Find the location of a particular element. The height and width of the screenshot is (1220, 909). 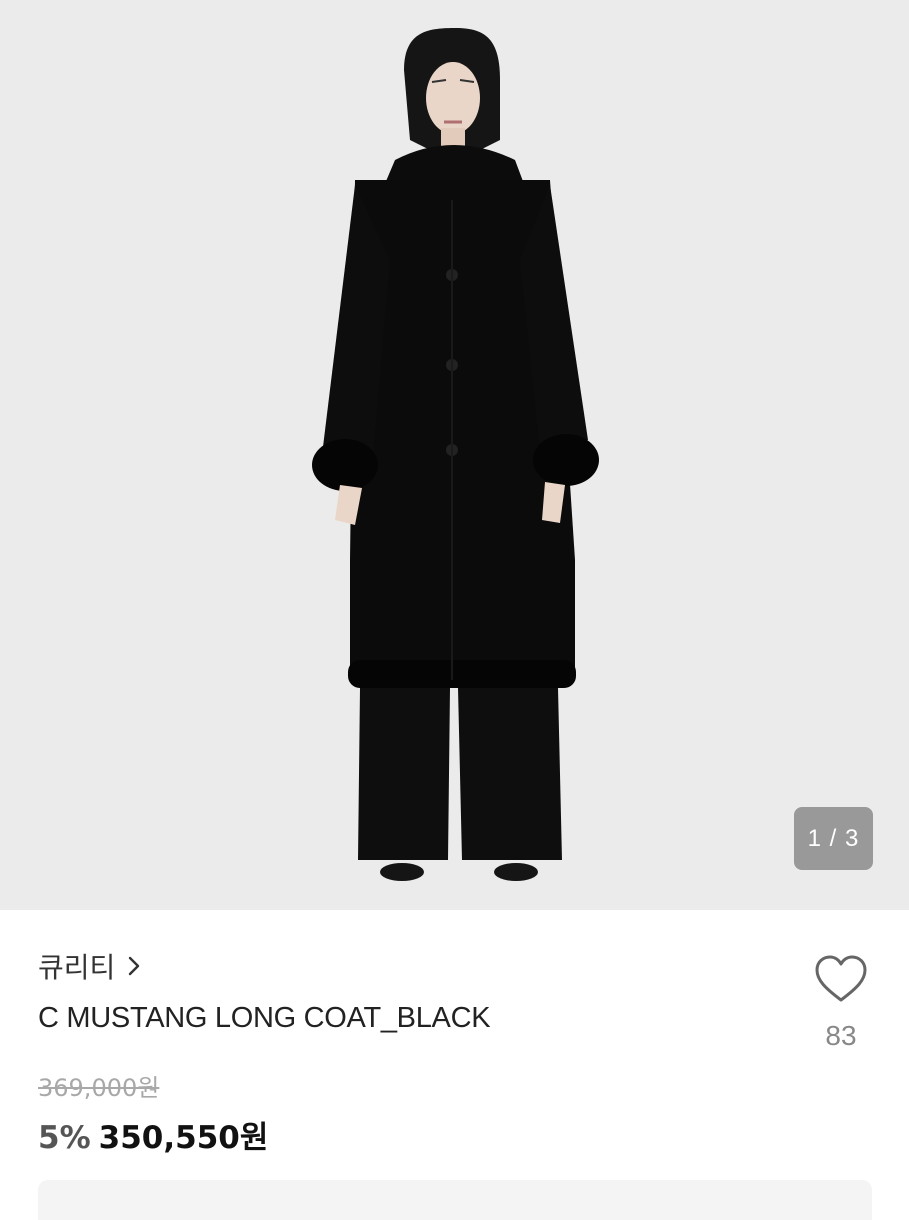

heart-outline-icon is located at coordinates (841, 978).